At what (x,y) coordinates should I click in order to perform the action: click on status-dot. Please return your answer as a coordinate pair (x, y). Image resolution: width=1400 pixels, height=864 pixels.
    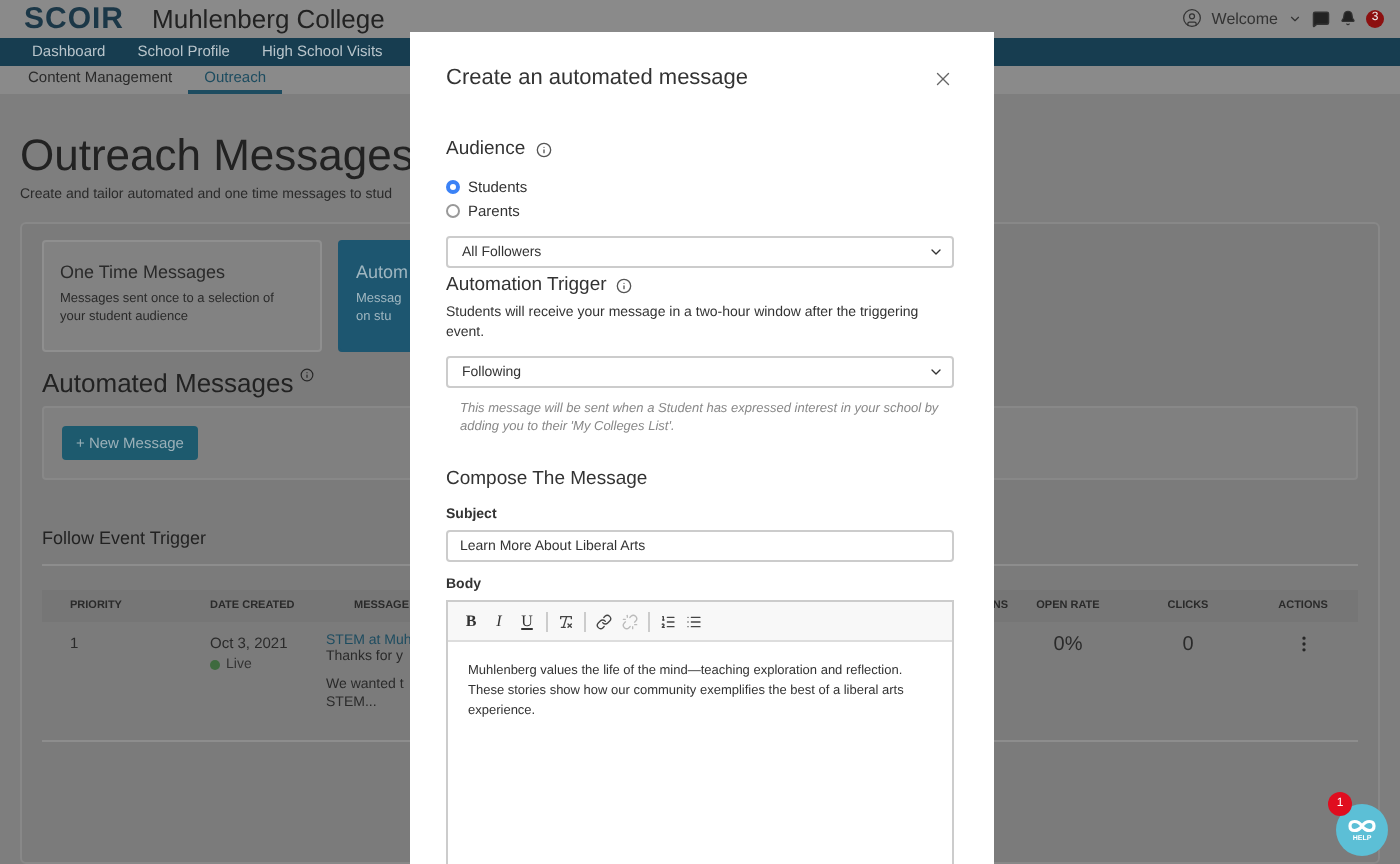
    Looking at the image, I should click on (215, 664).